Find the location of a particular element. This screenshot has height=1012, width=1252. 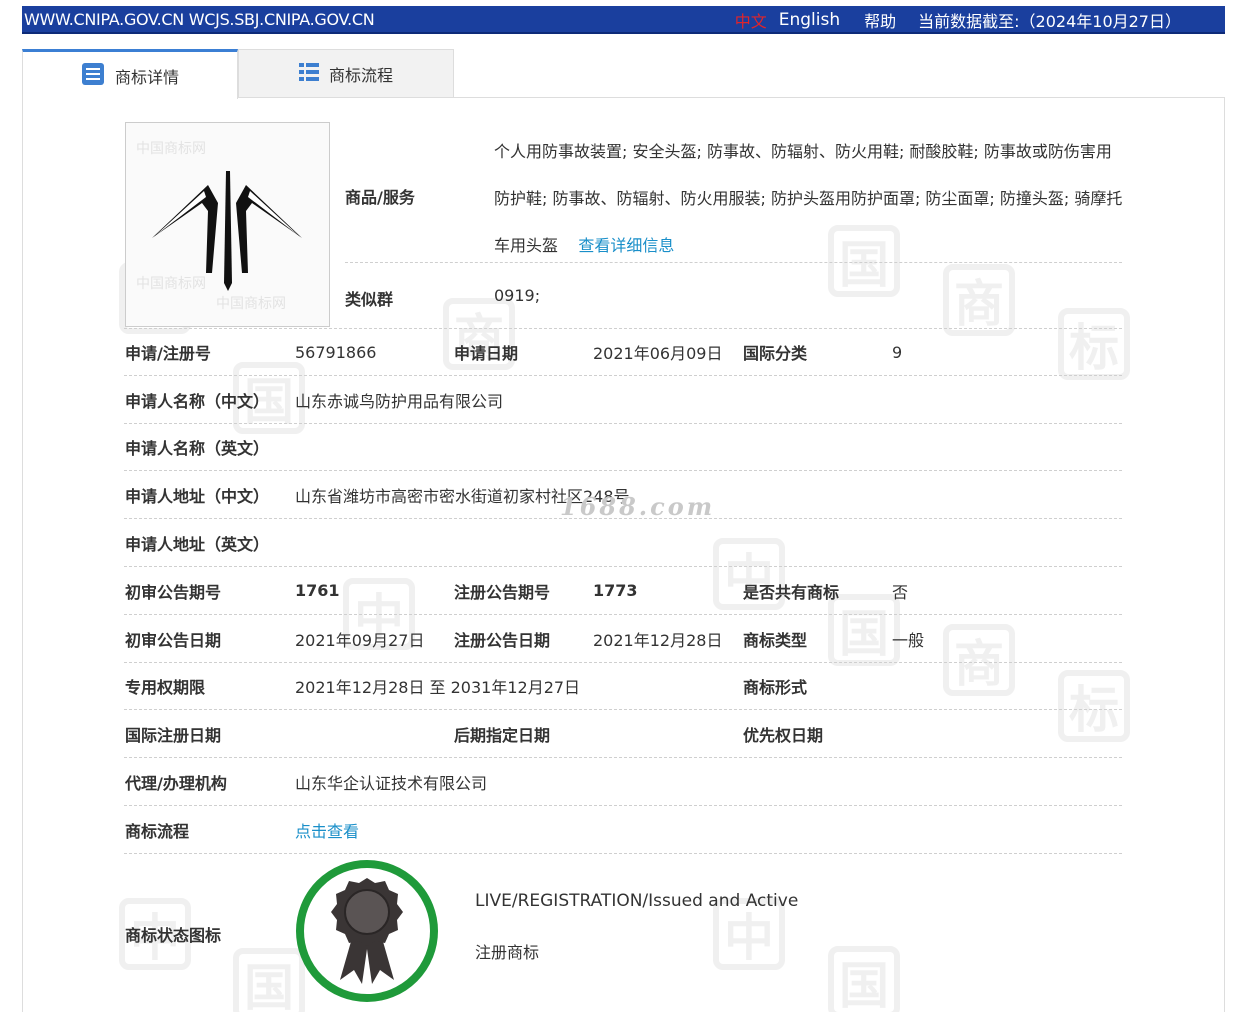

intl-class-label: 国际分类 is located at coordinates (775, 353).